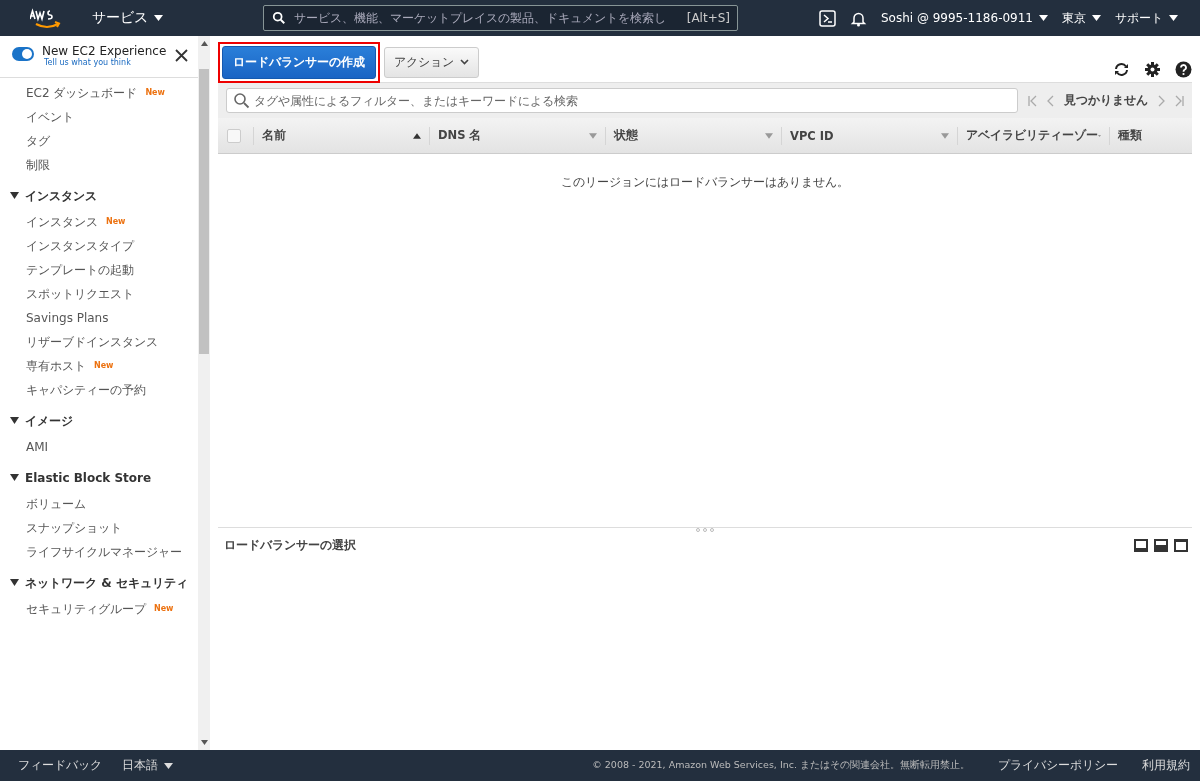 The height and width of the screenshot is (781, 1200). What do you see at coordinates (705, 530) in the screenshot?
I see `resize-handle-icon` at bounding box center [705, 530].